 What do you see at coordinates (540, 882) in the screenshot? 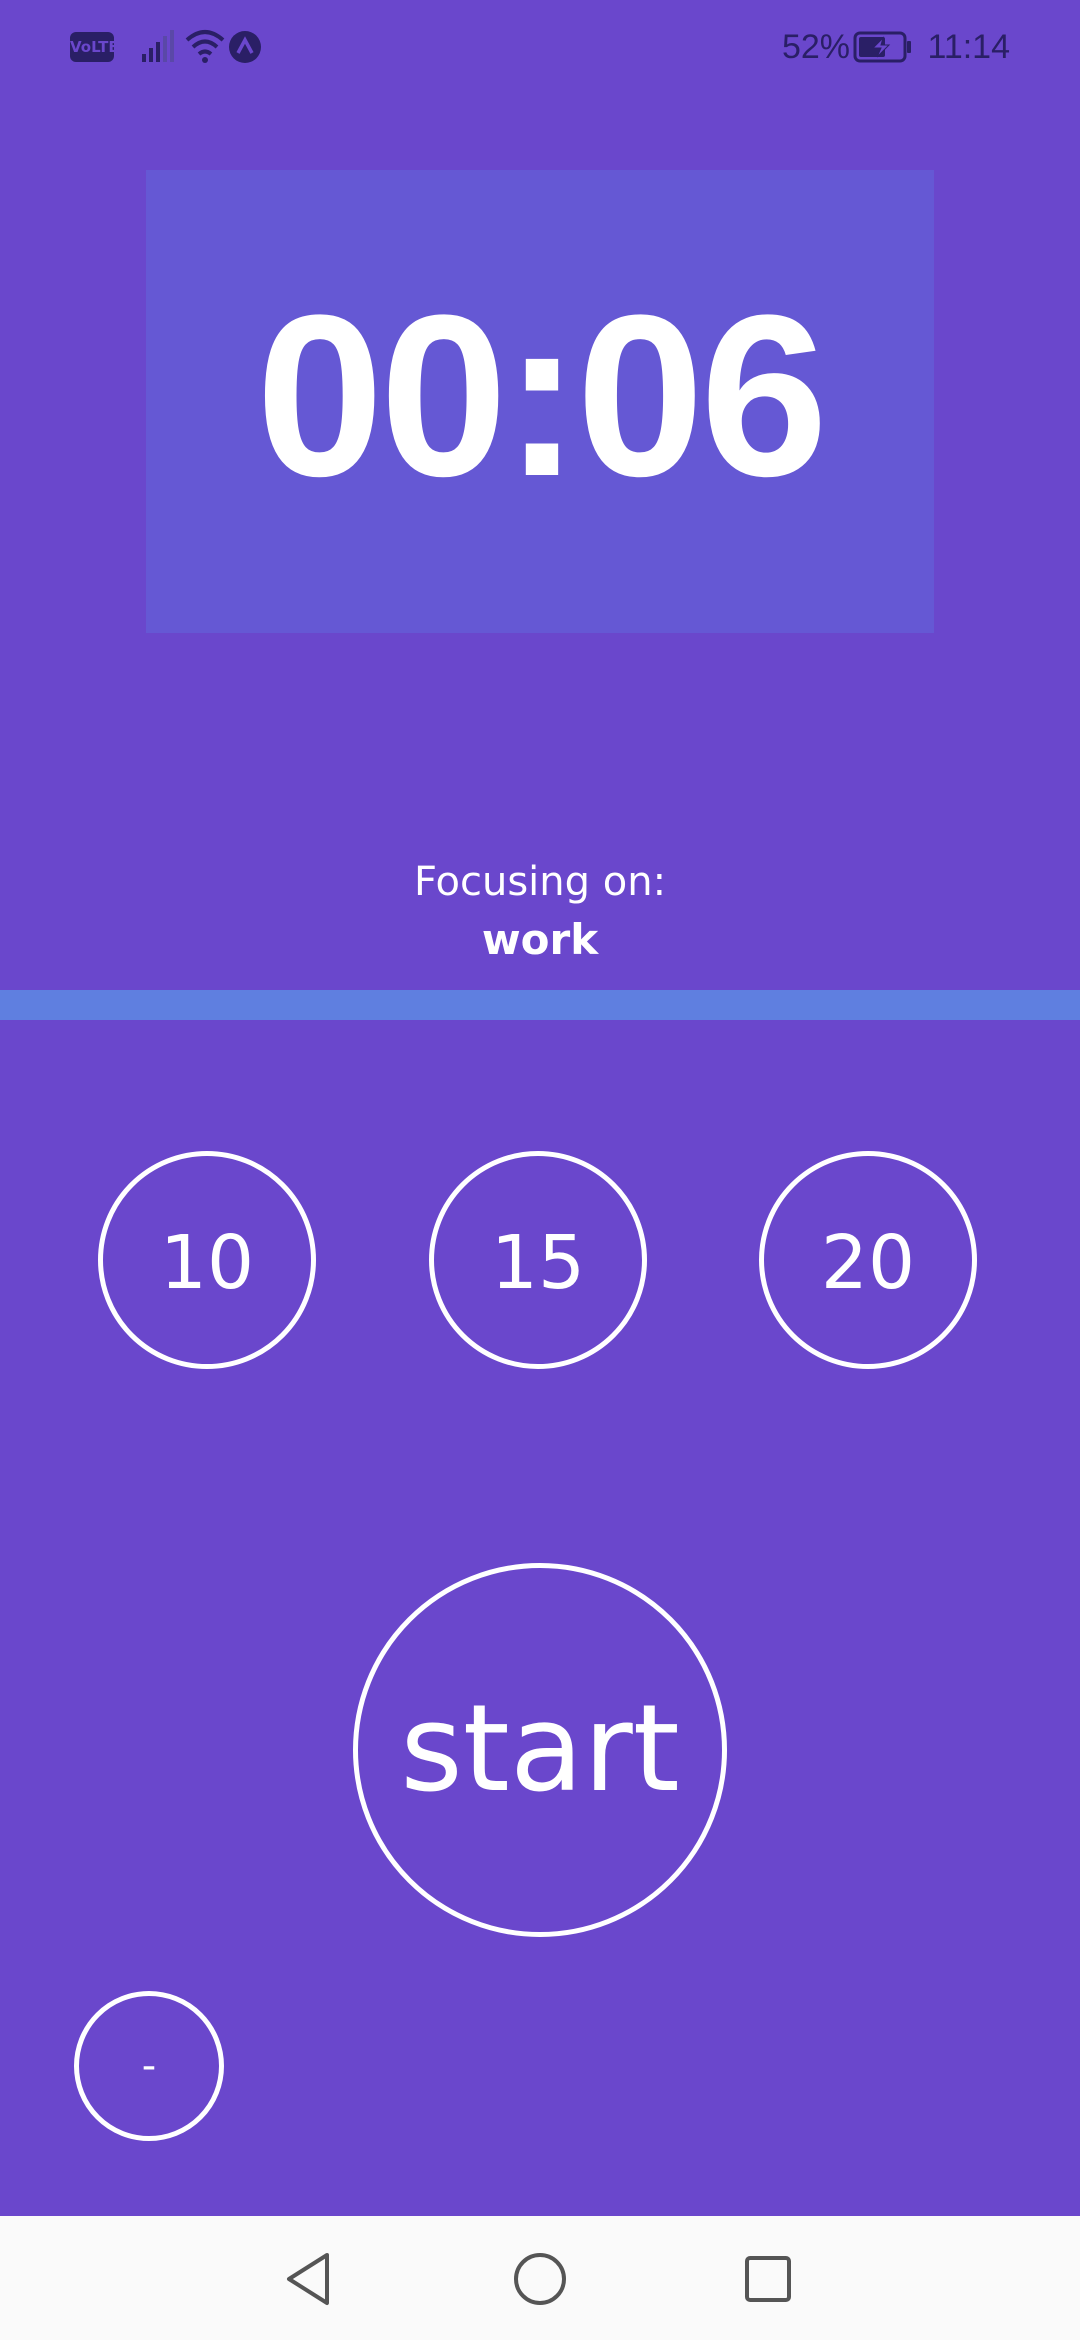
I see `focus-label: Focusing on:` at bounding box center [540, 882].